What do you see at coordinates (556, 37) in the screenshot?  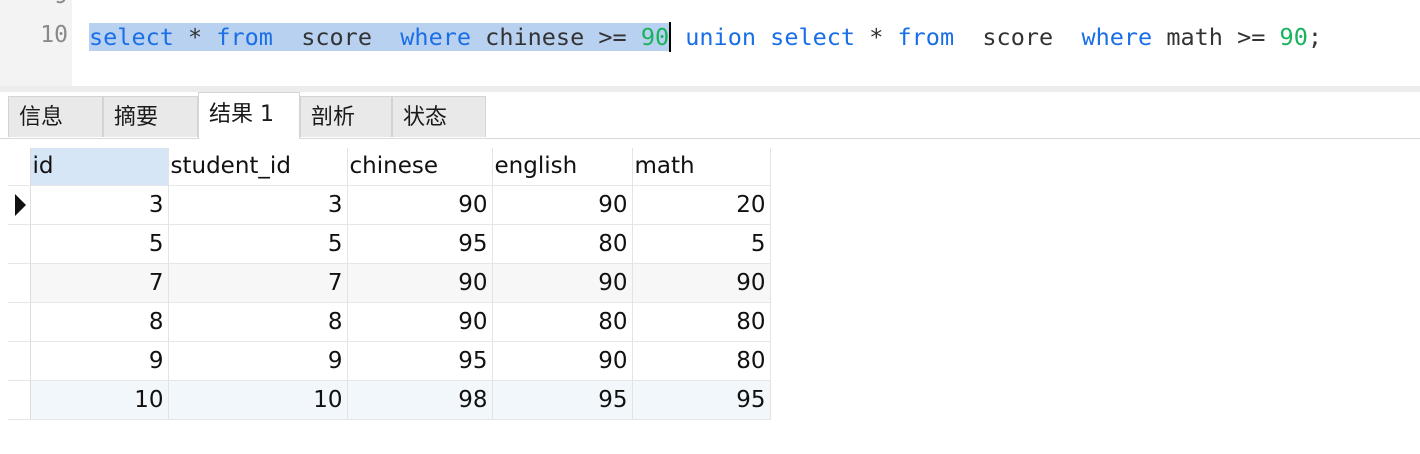 I see `code-text: chinese >=` at bounding box center [556, 37].